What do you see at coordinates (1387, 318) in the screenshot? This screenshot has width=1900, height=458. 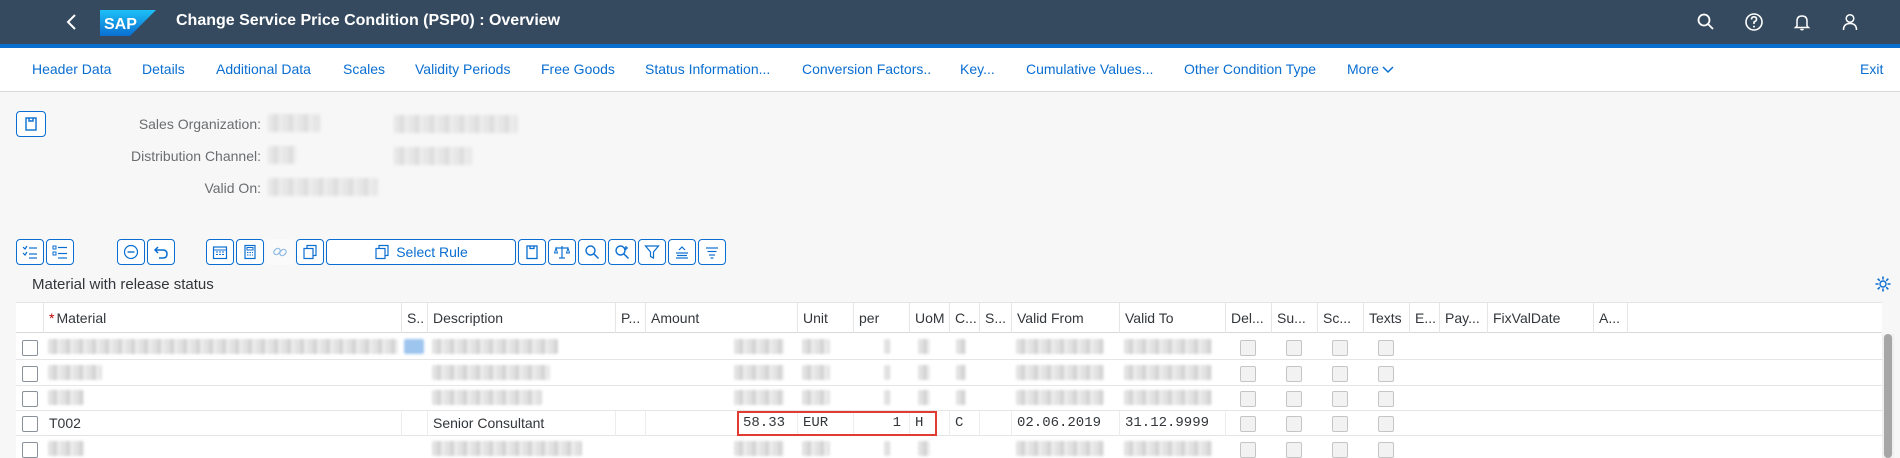 I see `col-texts: Texts` at bounding box center [1387, 318].